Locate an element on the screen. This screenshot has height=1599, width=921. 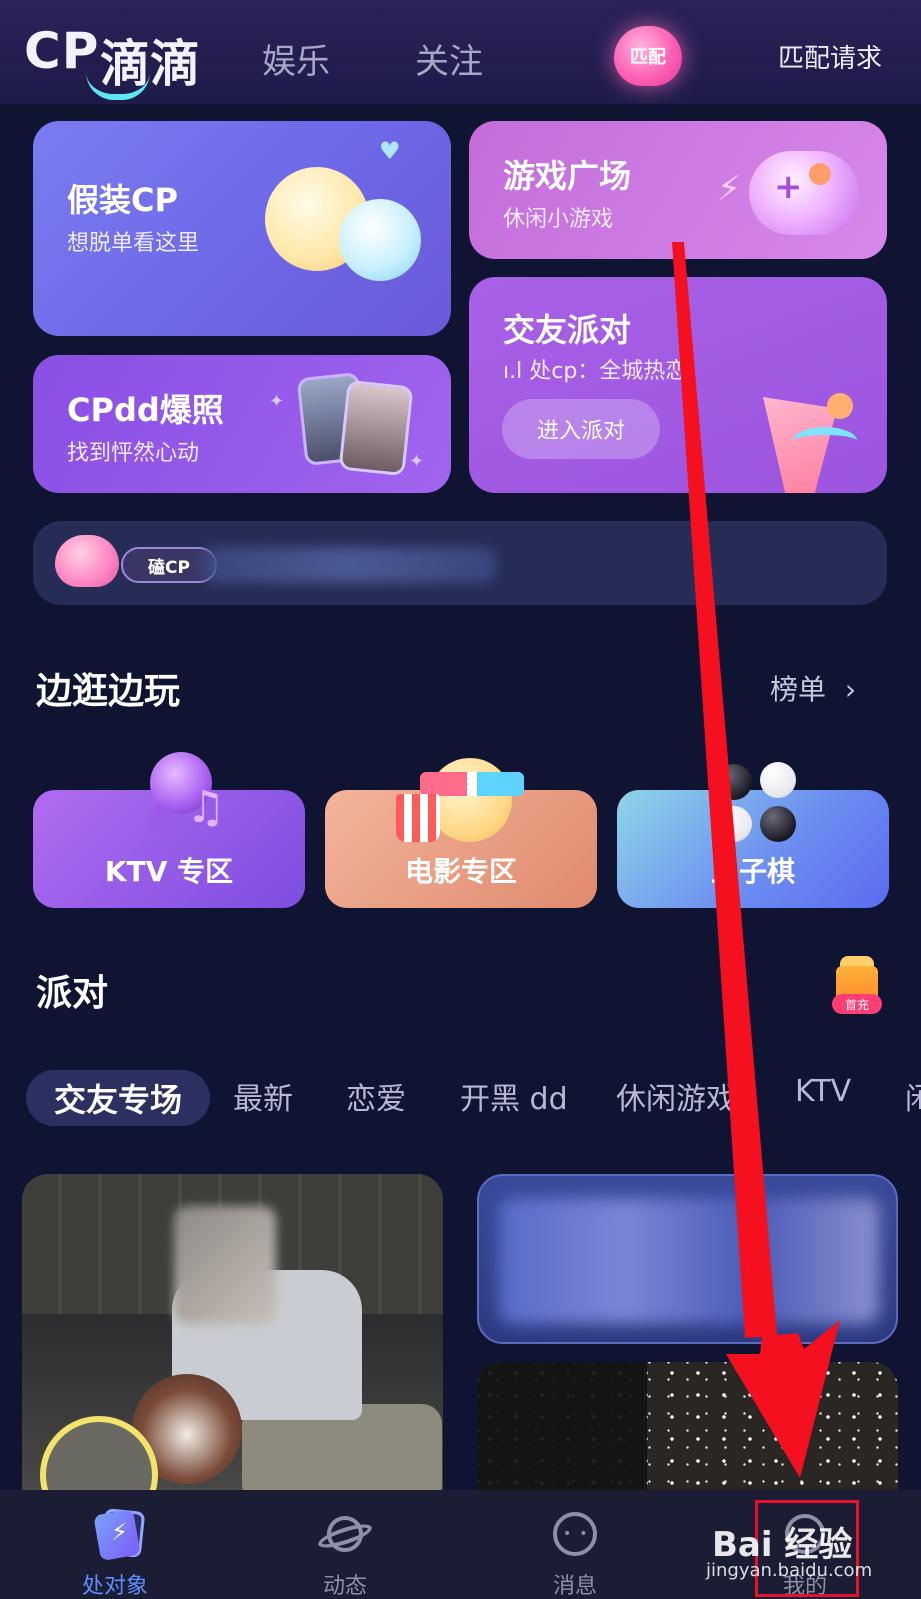
annotation-arrow is located at coordinates (756, 860).